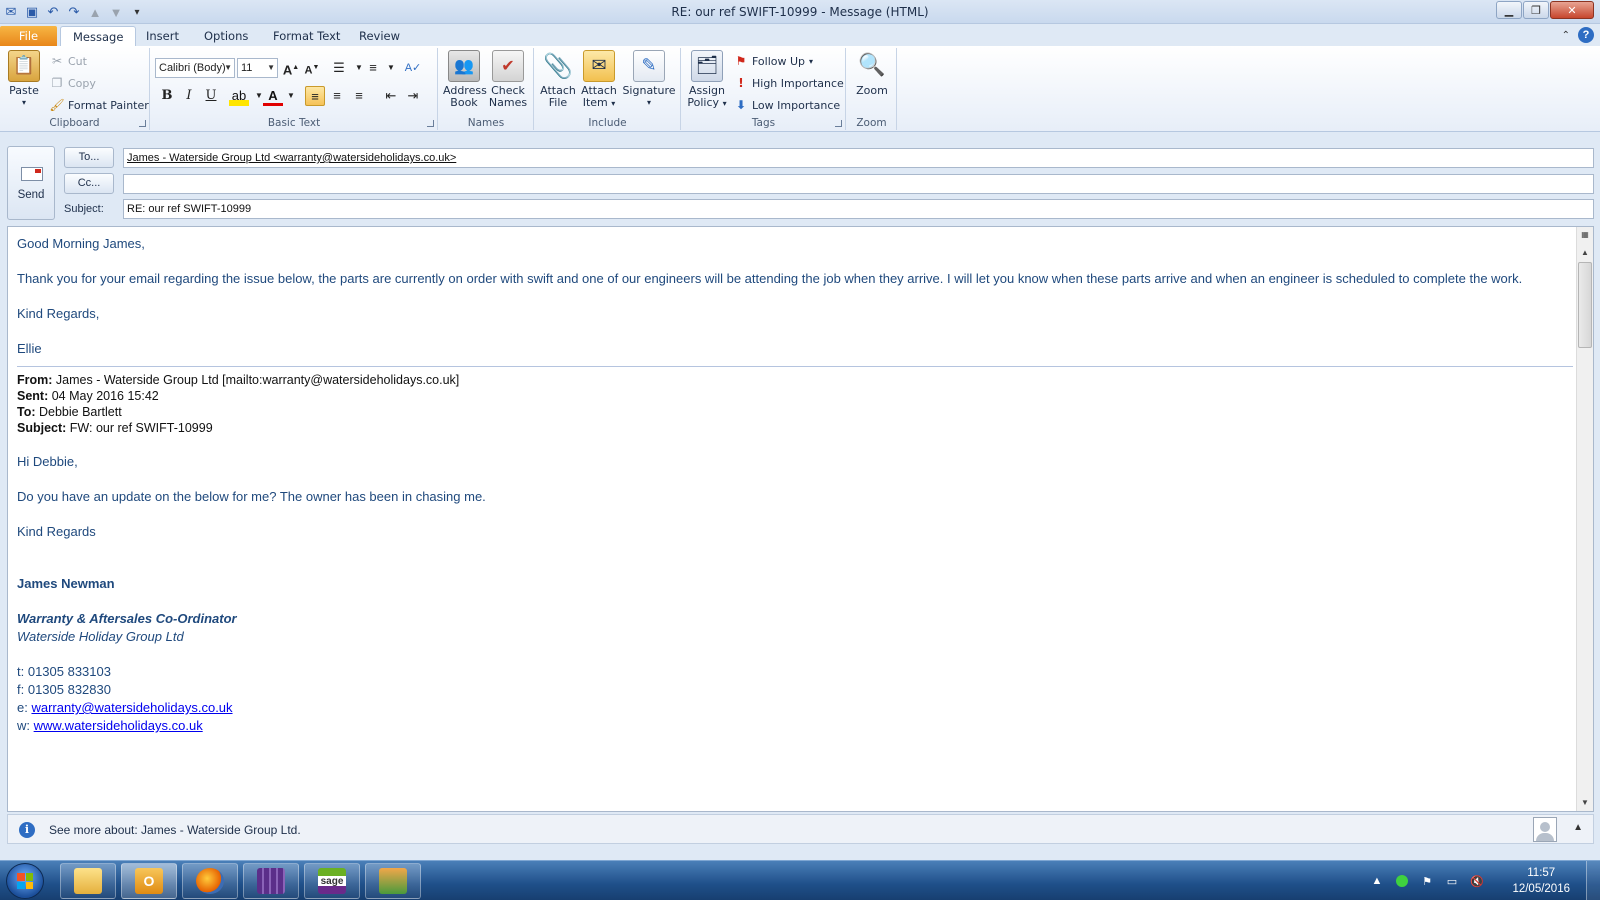 This screenshot has height=900, width=1600. I want to click on taskbar-explorer, so click(88, 881).